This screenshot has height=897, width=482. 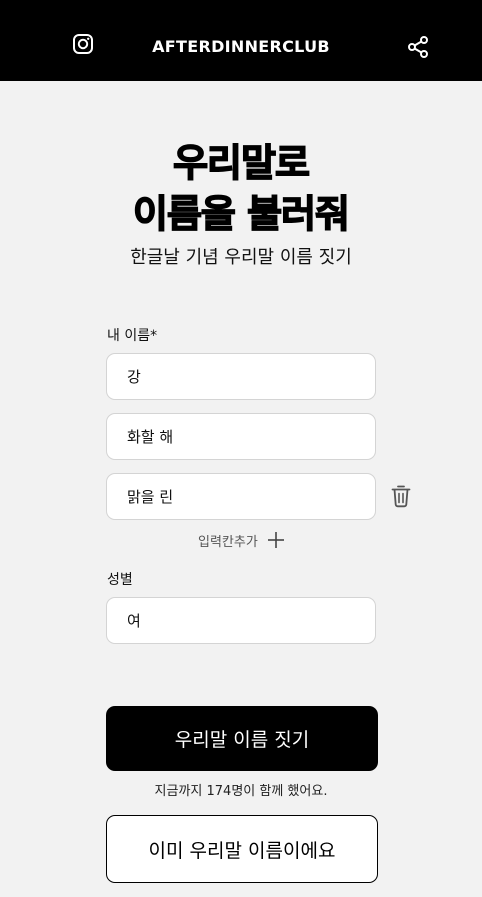 I want to click on title-line-2: 이름을 불러줘, so click(x=241, y=214).